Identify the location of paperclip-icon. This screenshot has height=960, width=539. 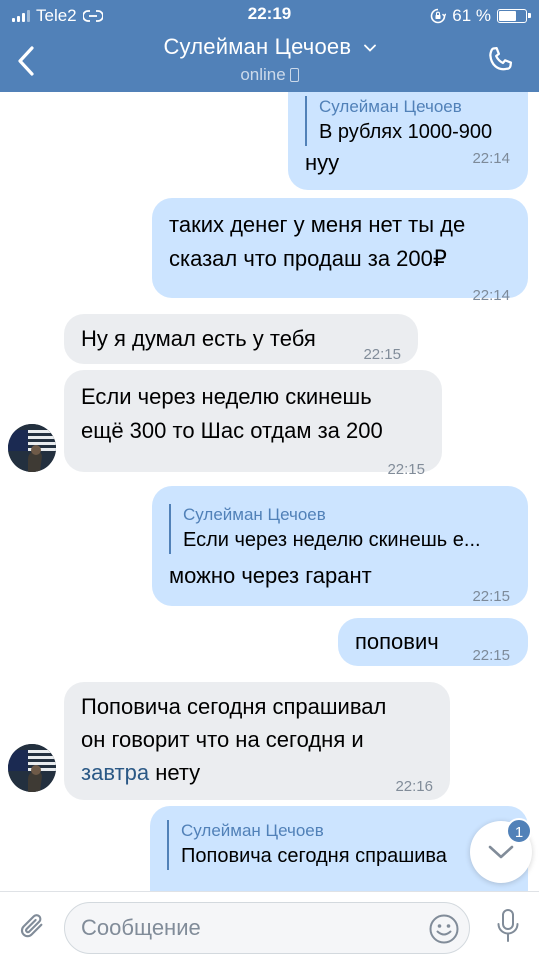
(31, 926).